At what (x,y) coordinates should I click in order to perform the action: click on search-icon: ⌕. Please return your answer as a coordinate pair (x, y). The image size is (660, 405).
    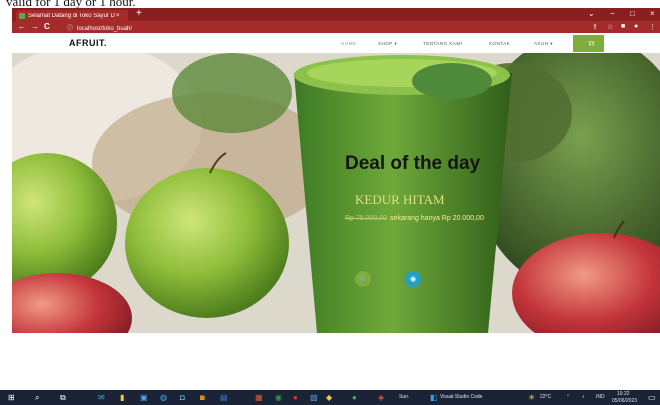
    Looking at the image, I should click on (37, 398).